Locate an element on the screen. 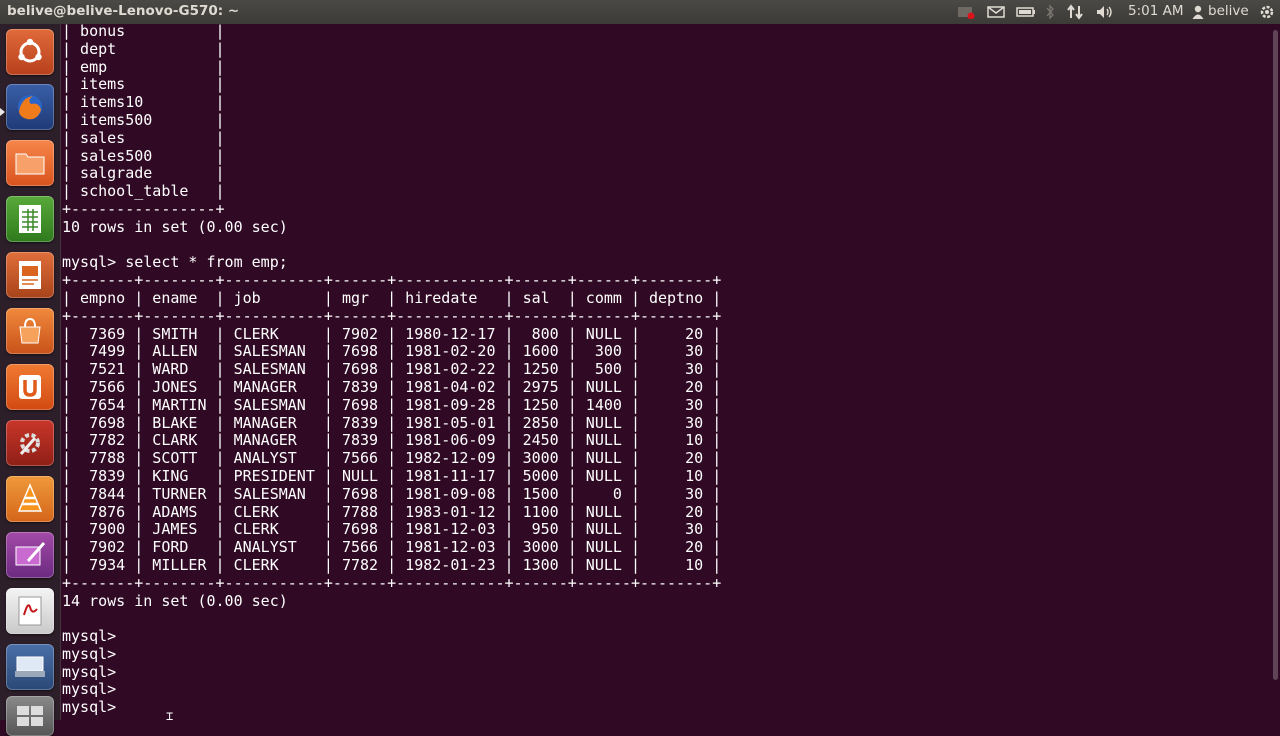 This screenshot has height=736, width=1280. running-app-pip is located at coordinates (2, 112).